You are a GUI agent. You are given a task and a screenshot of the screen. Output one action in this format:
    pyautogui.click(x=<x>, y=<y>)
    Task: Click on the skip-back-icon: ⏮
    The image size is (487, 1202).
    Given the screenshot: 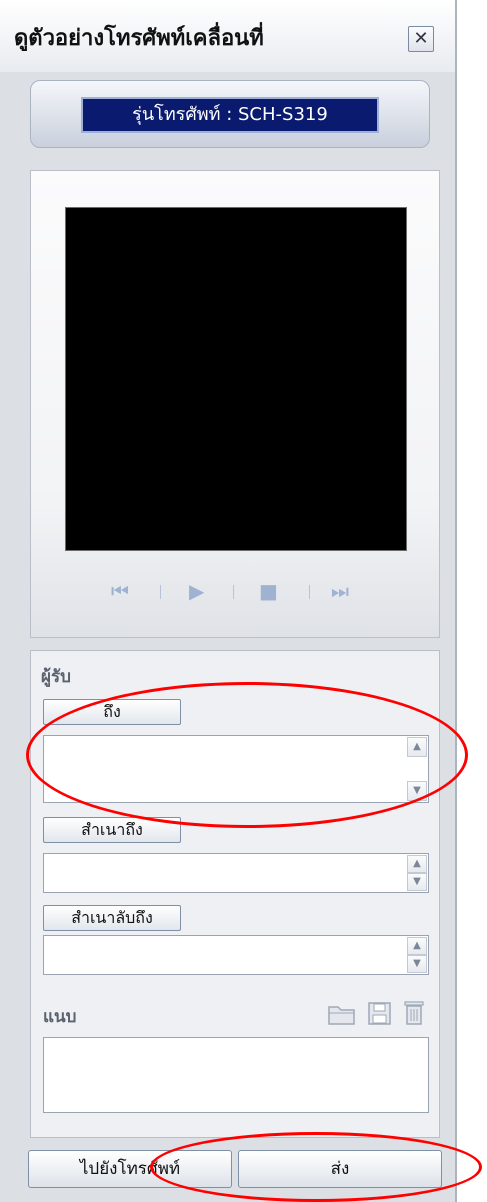 What is the action you would take?
    pyautogui.click(x=120, y=591)
    